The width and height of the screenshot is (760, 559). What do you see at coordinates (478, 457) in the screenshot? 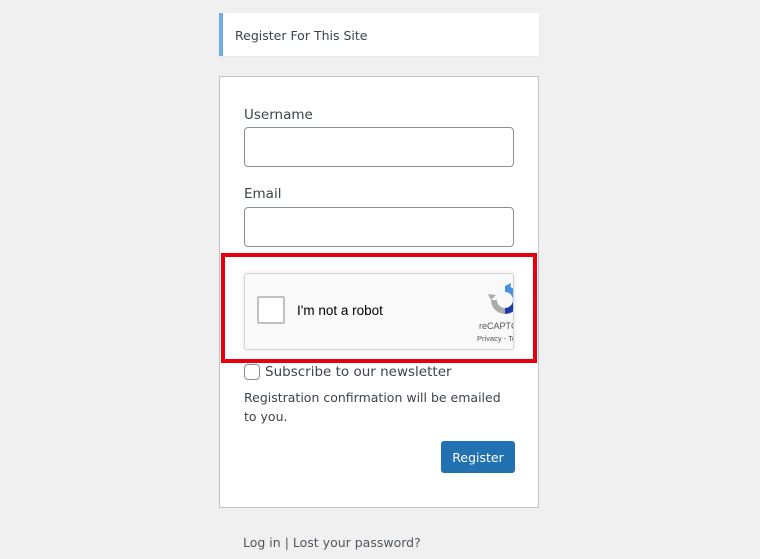
I see `register-button: Register` at bounding box center [478, 457].